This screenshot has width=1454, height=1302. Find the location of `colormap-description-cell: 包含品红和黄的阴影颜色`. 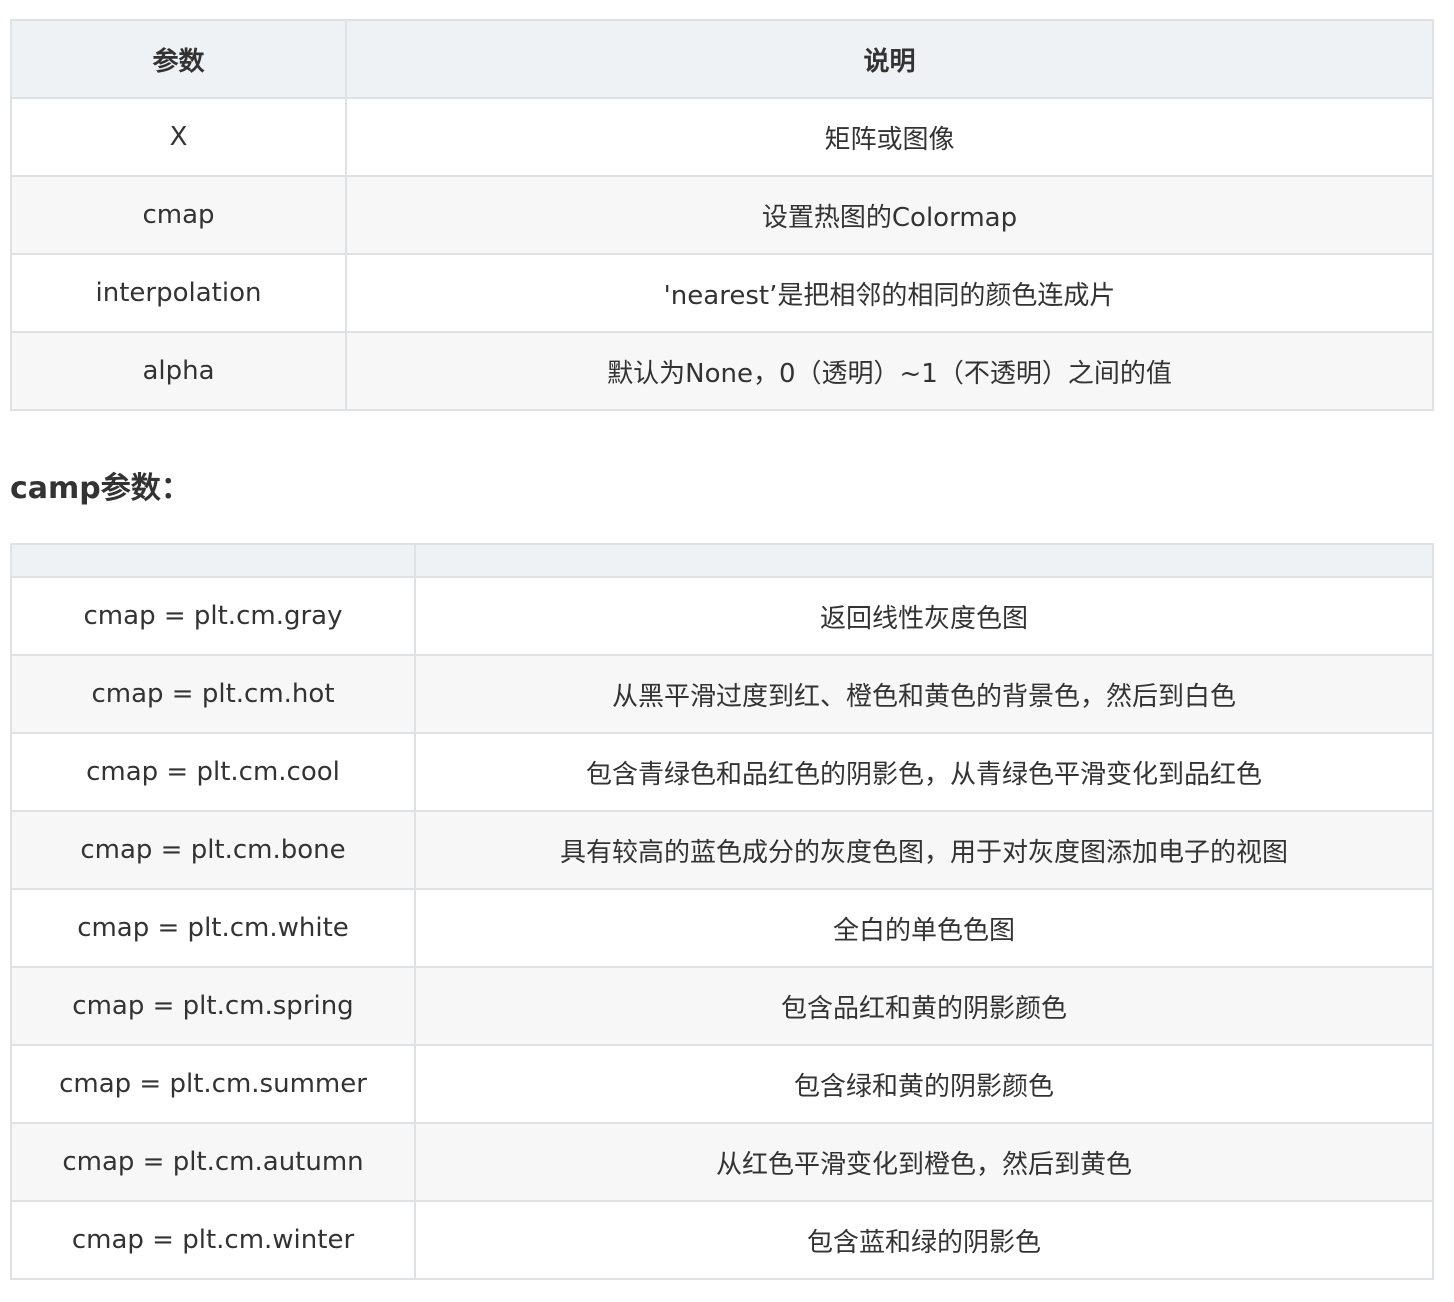

colormap-description-cell: 包含品红和黄的阴影颜色 is located at coordinates (924, 1006).